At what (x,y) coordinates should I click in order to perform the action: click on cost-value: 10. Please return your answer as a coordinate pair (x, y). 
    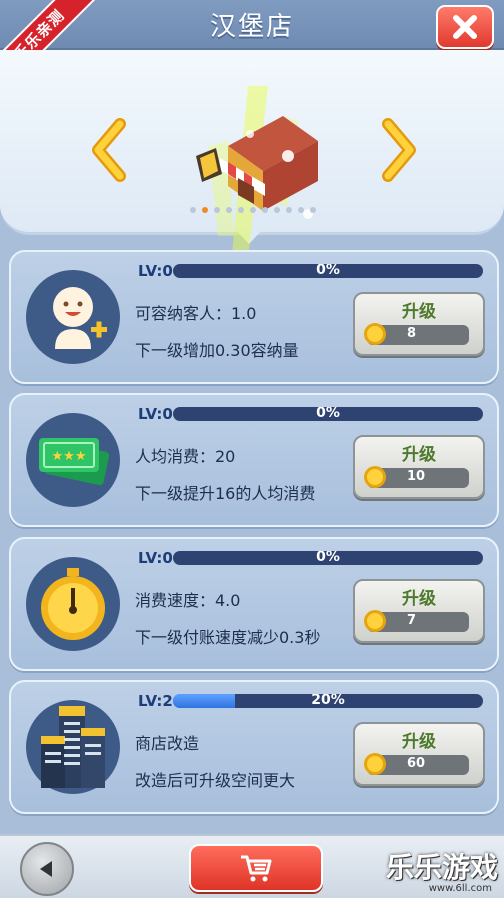
    Looking at the image, I should click on (416, 476).